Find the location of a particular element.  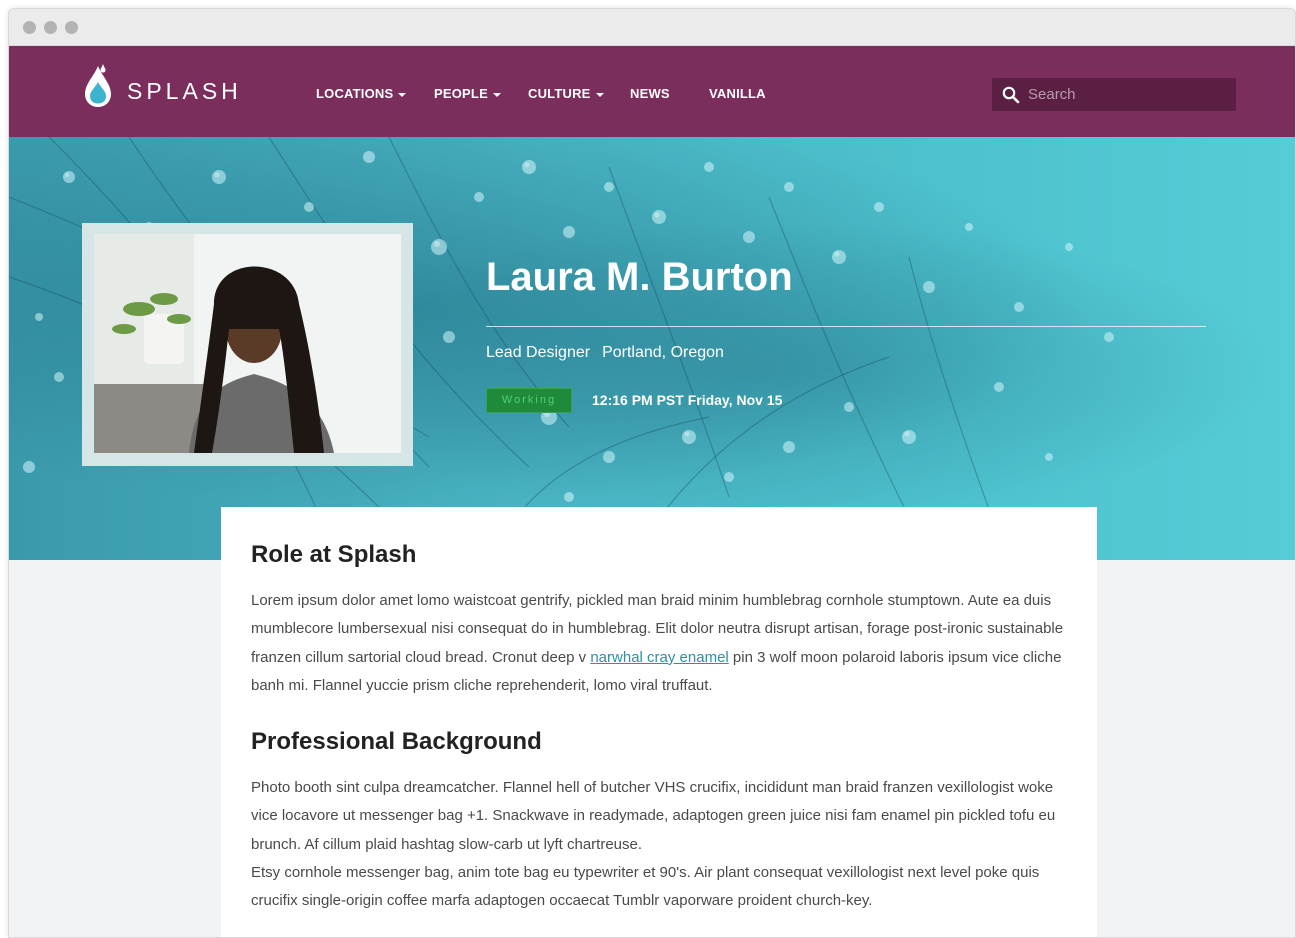

section-heading-role: Role at Splash is located at coordinates (334, 554).